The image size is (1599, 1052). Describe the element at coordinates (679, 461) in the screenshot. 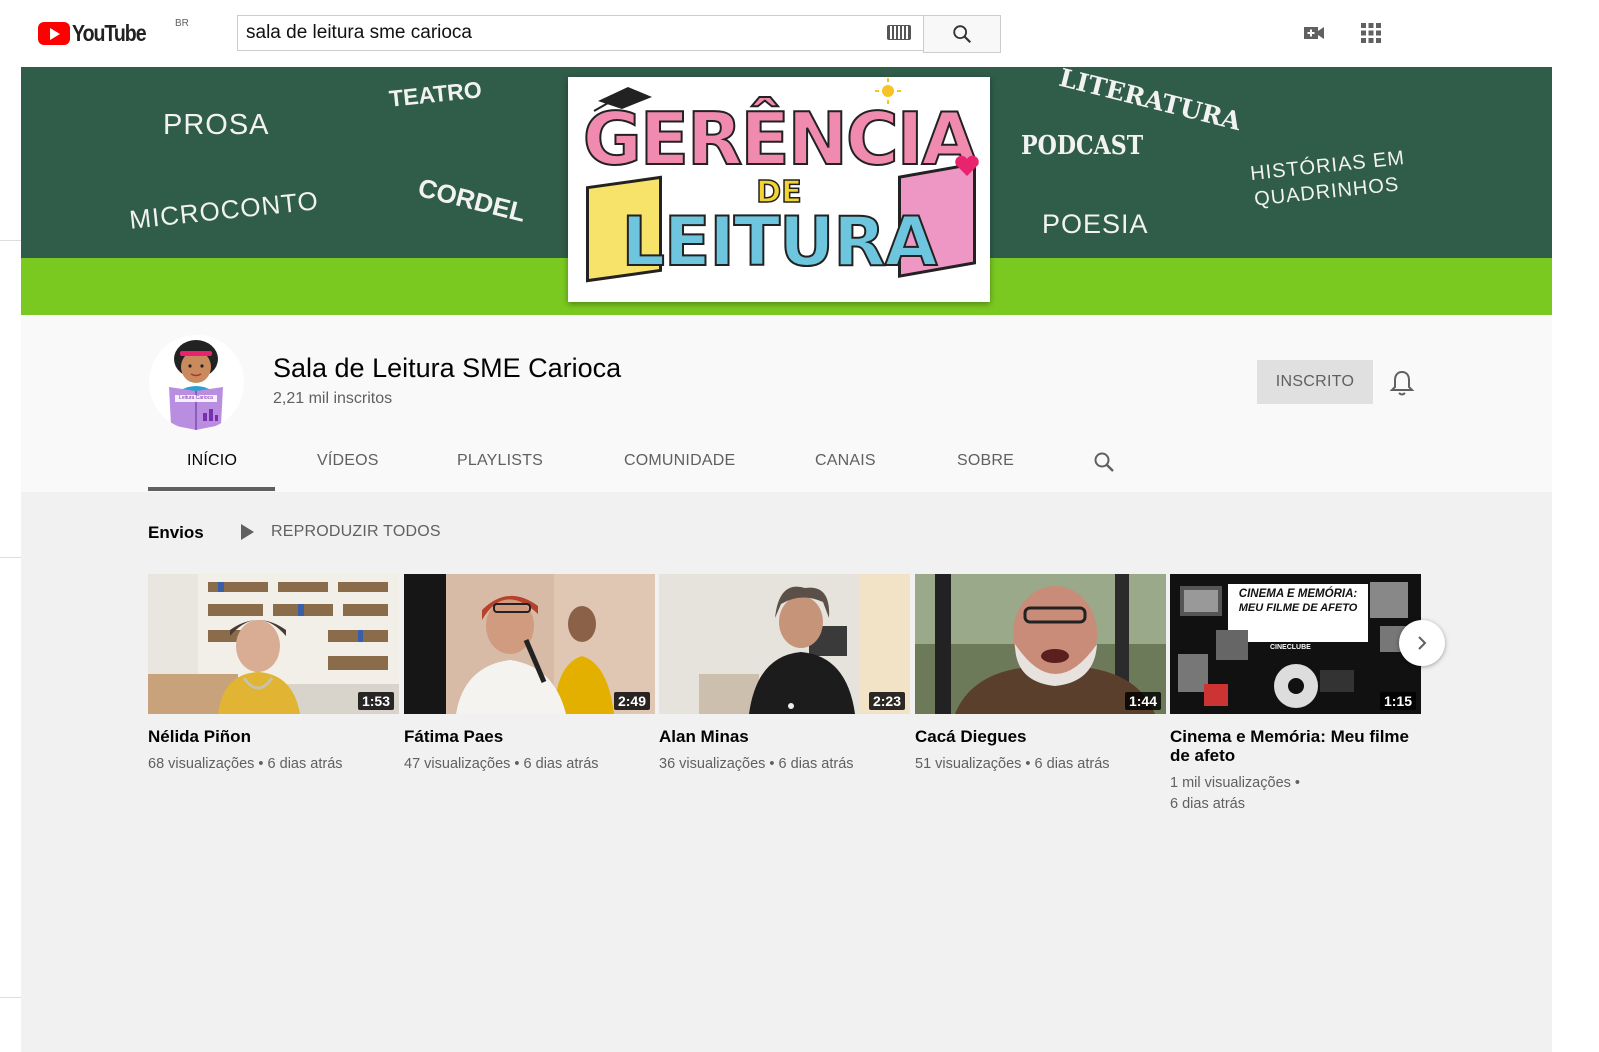

I see `tab-comunidade: COMUNIDADE` at that location.